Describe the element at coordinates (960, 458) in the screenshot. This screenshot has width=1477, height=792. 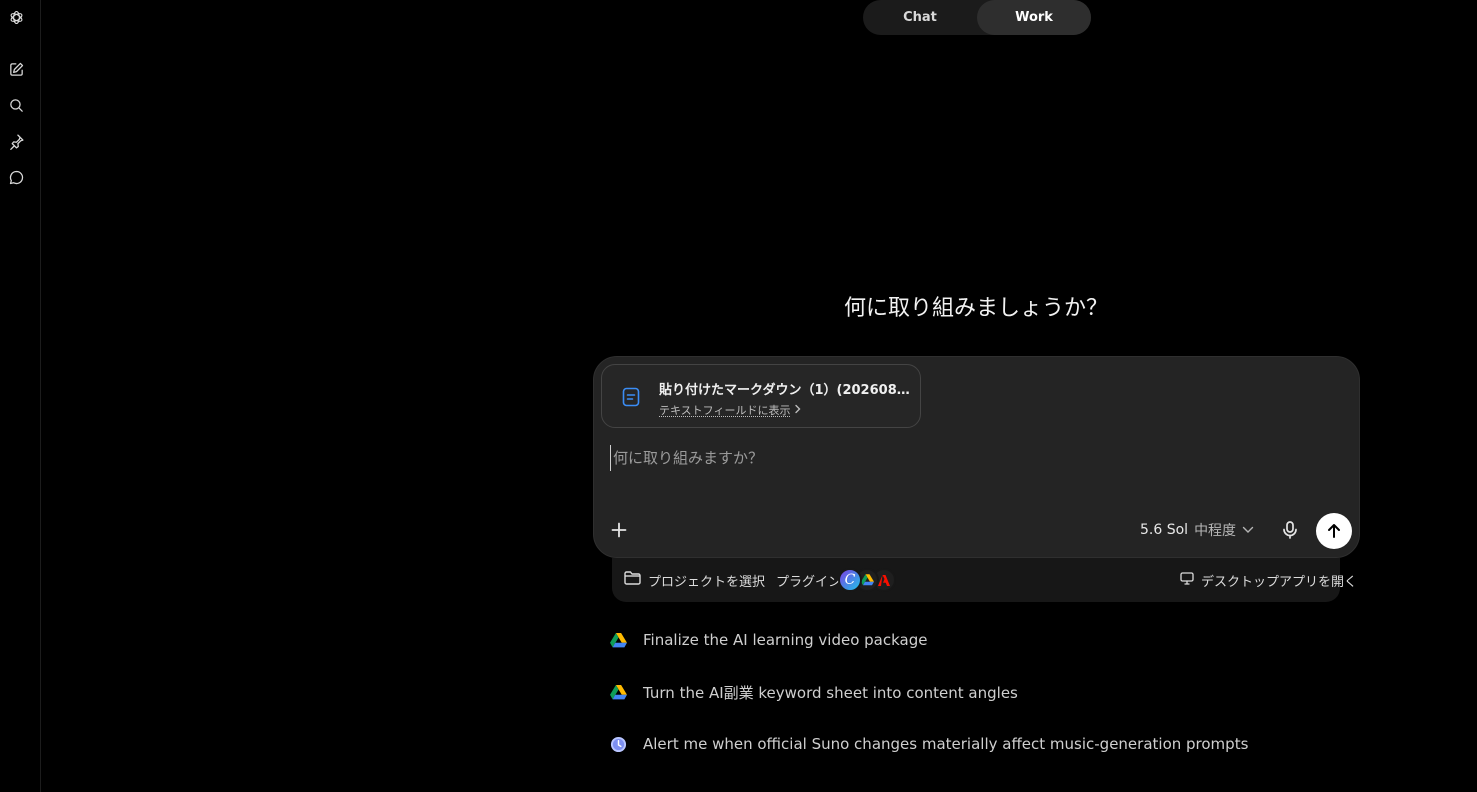
I see `prompt-input` at that location.